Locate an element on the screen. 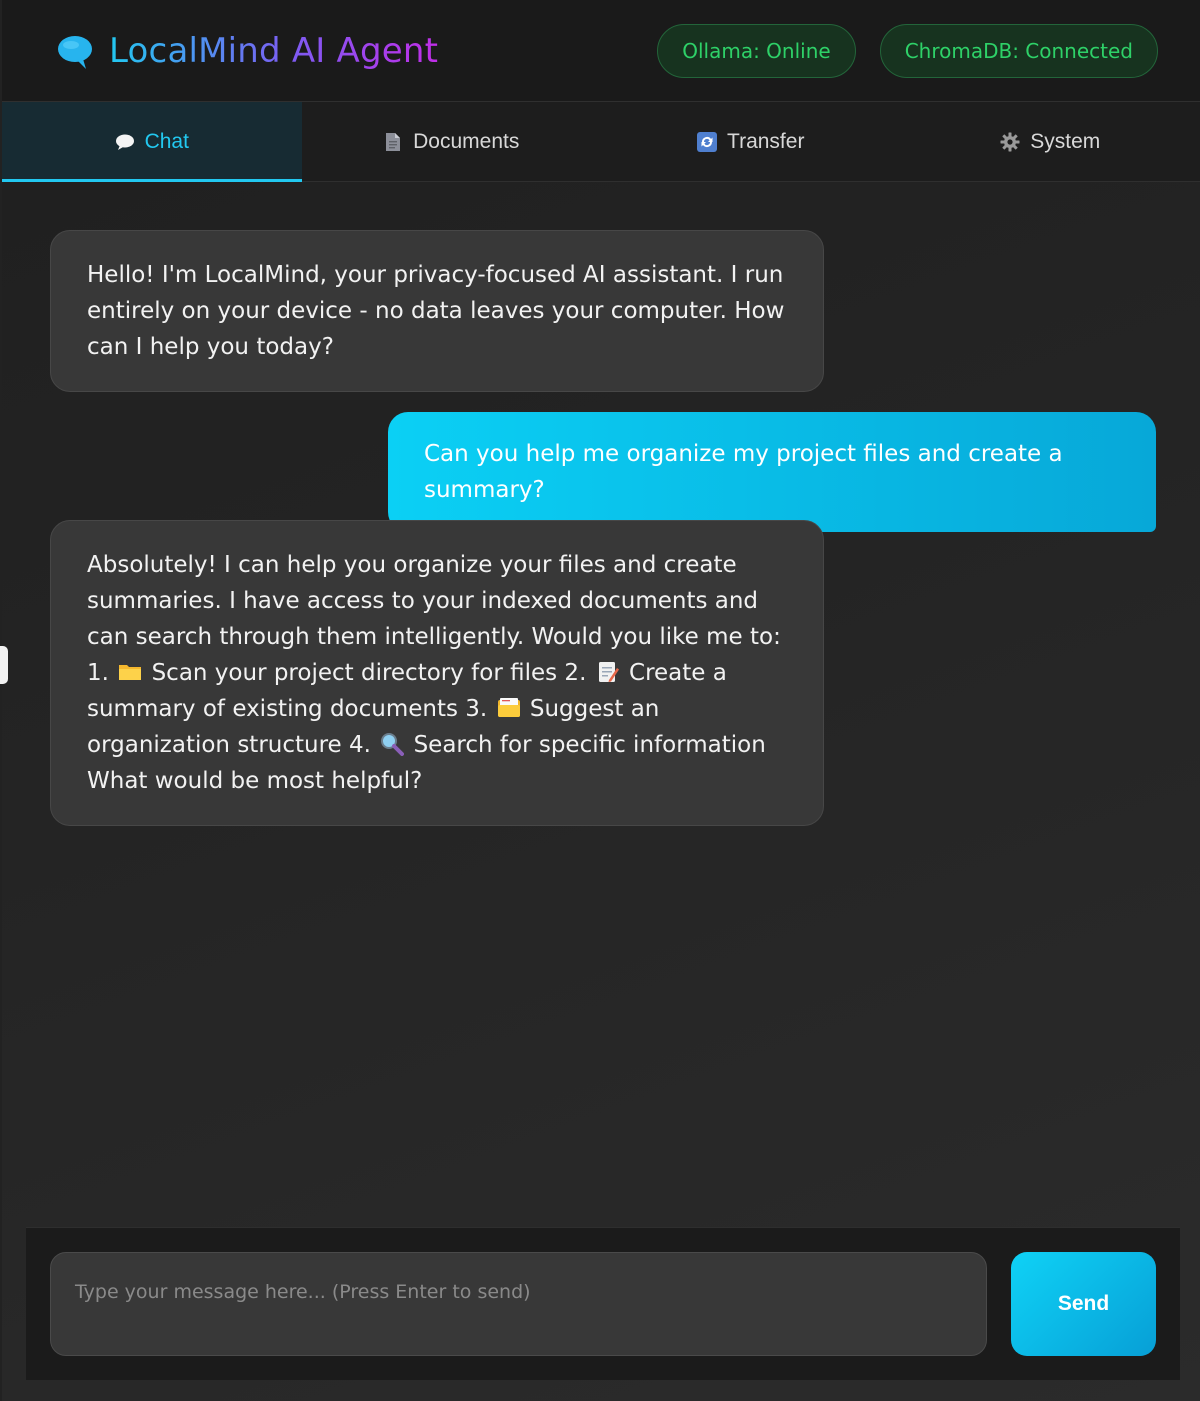 The height and width of the screenshot is (1401, 1200). message-composer: Send is located at coordinates (603, 1303).